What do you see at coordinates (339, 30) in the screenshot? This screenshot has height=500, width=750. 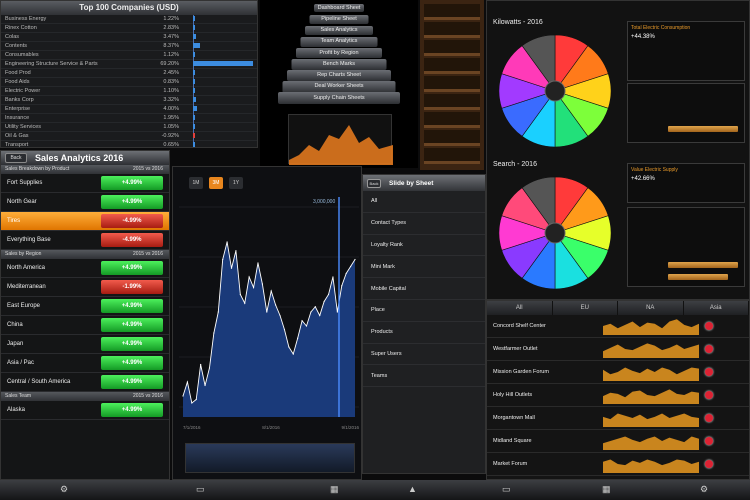 I see `carousel-item: Sales Analytics` at bounding box center [339, 30].